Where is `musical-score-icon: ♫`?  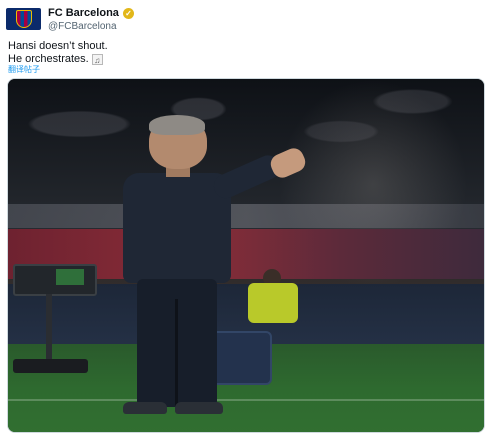
musical-score-icon: ♫ is located at coordinates (97, 59).